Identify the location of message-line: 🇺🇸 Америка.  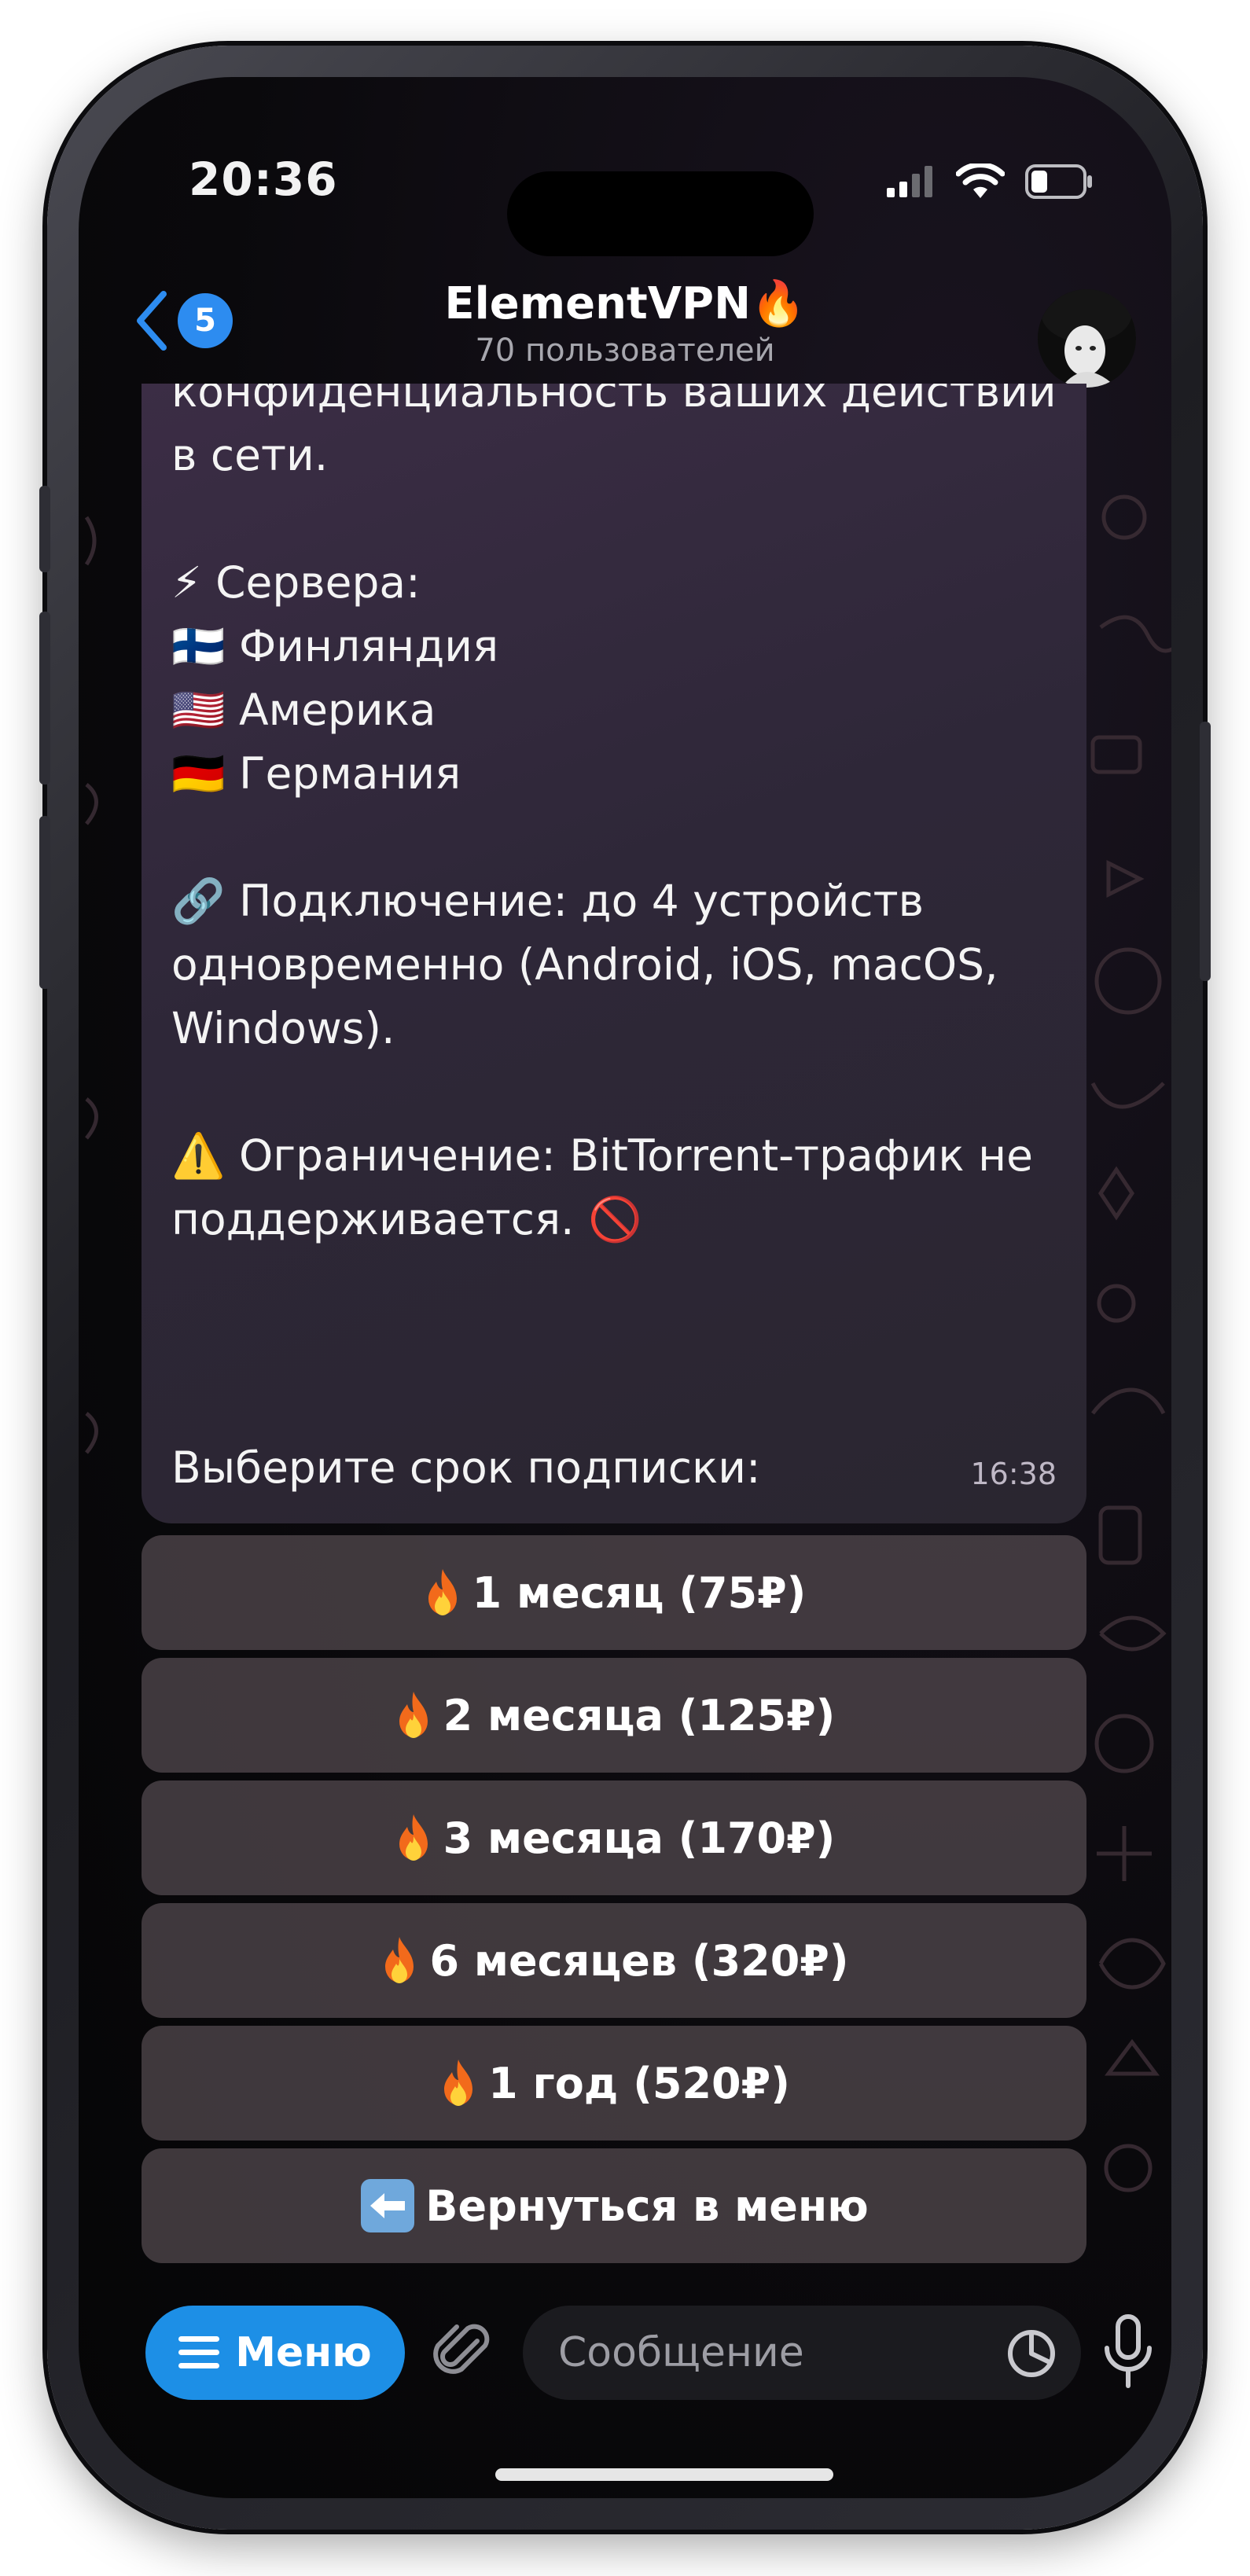
(304, 710).